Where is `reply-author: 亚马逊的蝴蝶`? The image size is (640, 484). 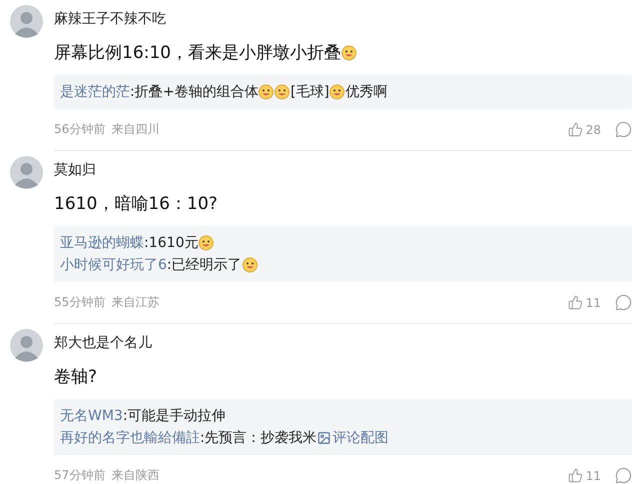
reply-author: 亚马逊的蝴蝶 is located at coordinates (102, 243).